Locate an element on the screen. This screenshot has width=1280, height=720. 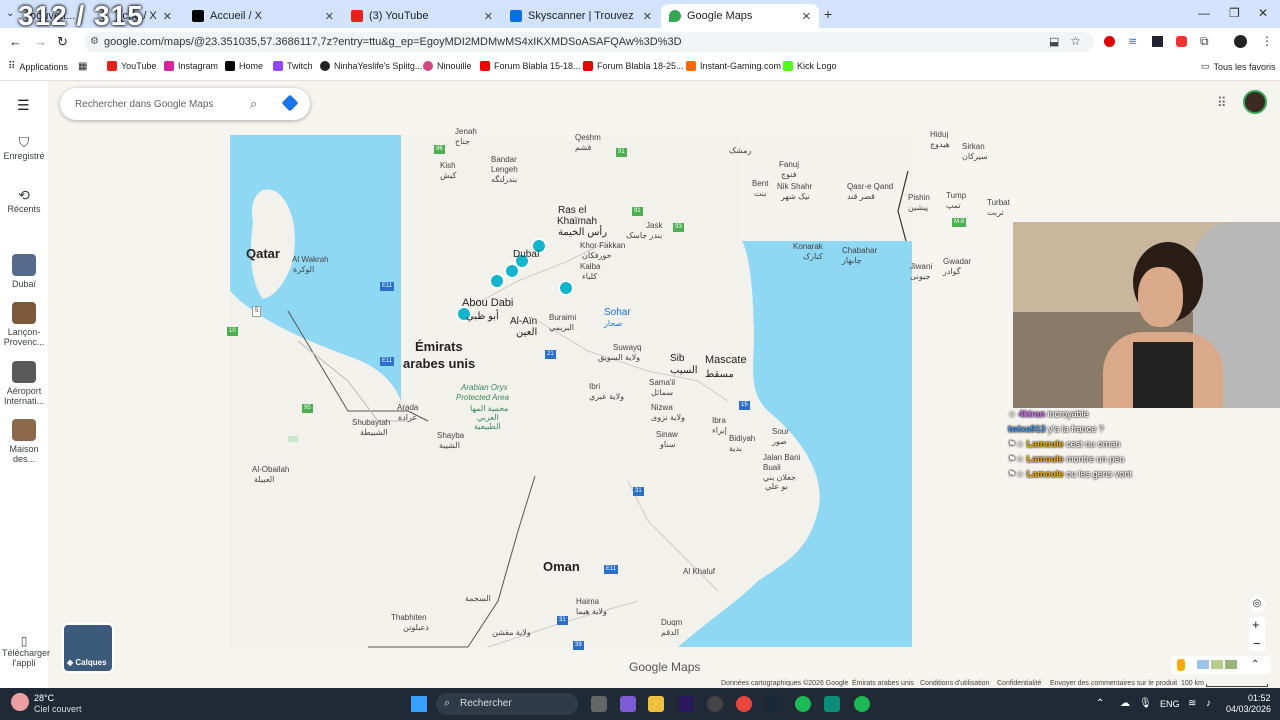
bookmark-youtube: YouTube is located at coordinates (131, 66).